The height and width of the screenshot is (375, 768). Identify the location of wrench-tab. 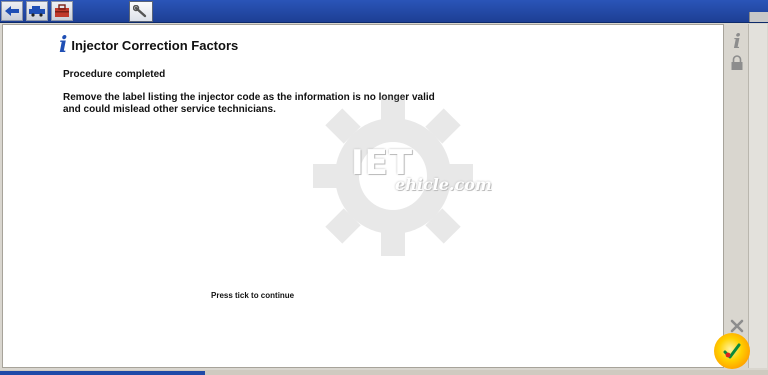
(141, 11).